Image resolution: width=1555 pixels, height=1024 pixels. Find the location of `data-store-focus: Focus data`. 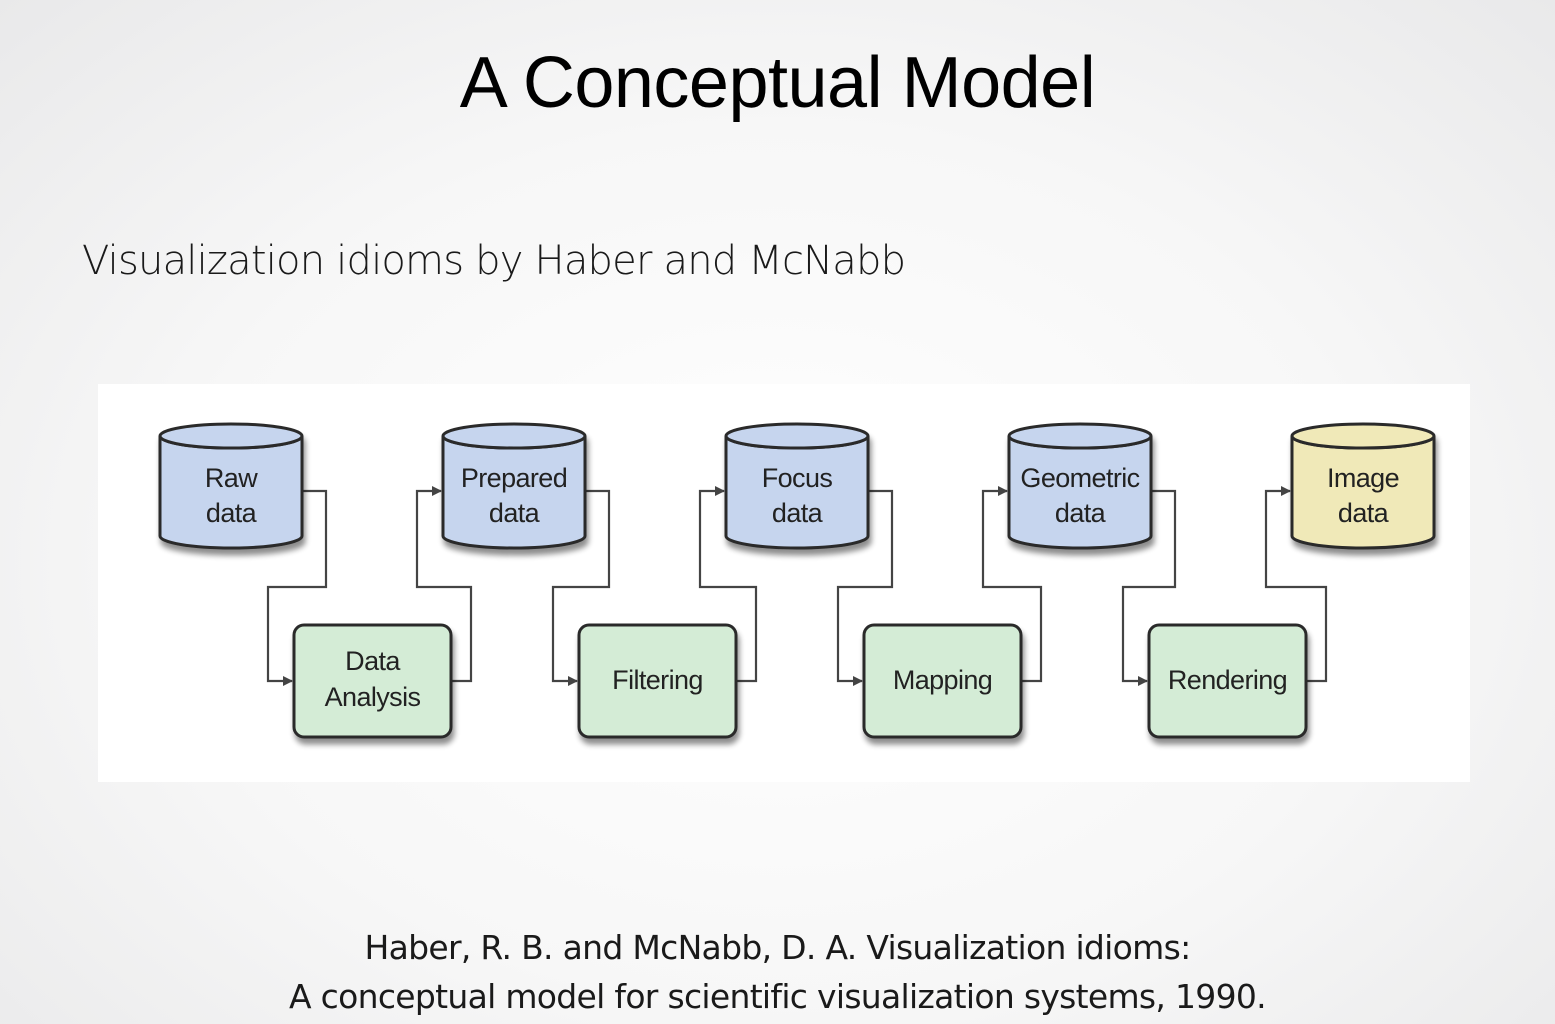

data-store-focus: Focus data is located at coordinates (797, 486).